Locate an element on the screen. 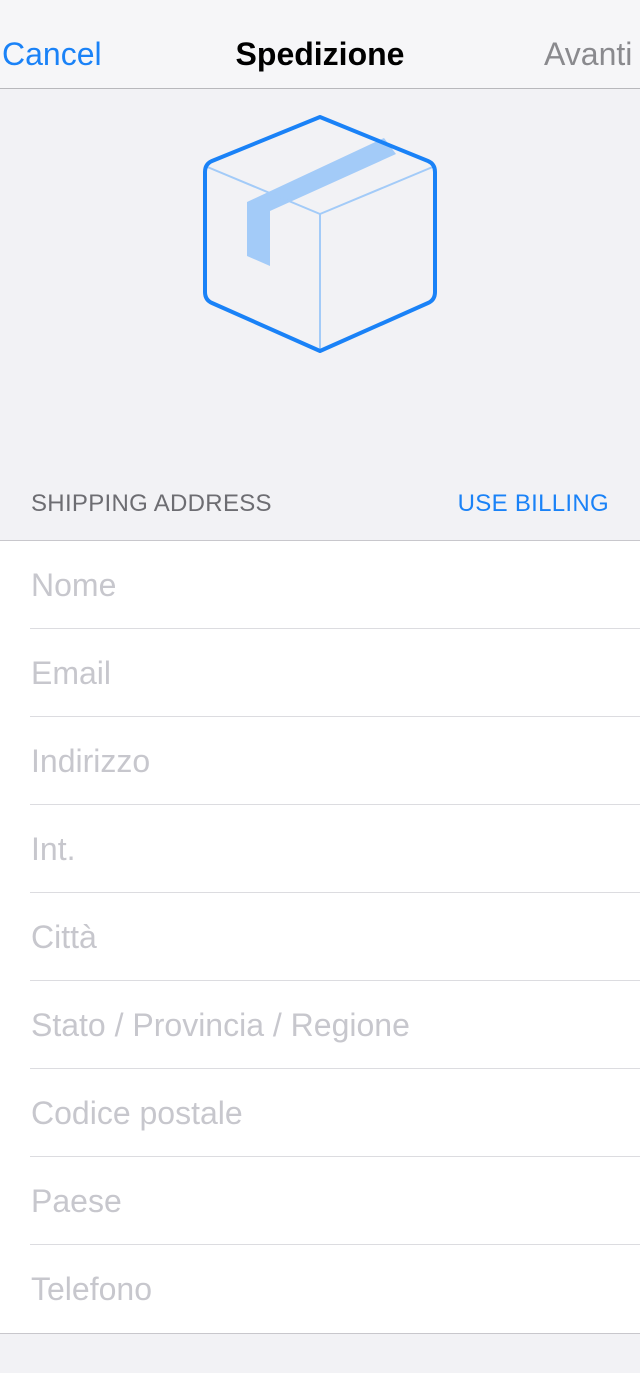 The width and height of the screenshot is (640, 1373). next-button: Avanti is located at coordinates (588, 54).